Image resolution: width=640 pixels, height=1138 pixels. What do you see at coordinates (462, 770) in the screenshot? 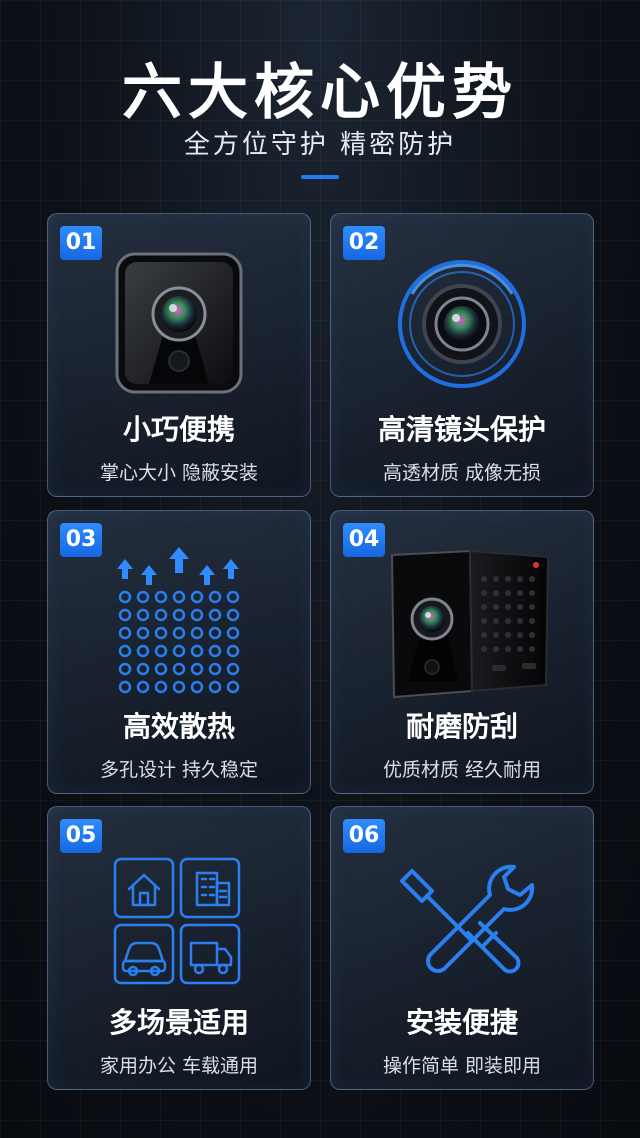
I see `card-desc: 优质材质 经久耐用` at bounding box center [462, 770].